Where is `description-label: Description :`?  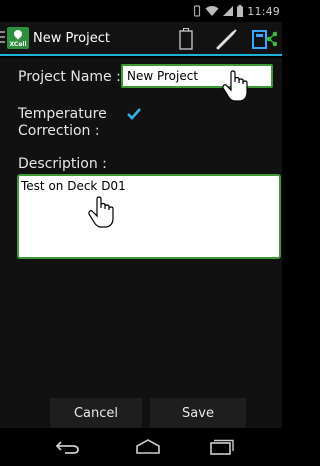 description-label: Description : is located at coordinates (62, 164).